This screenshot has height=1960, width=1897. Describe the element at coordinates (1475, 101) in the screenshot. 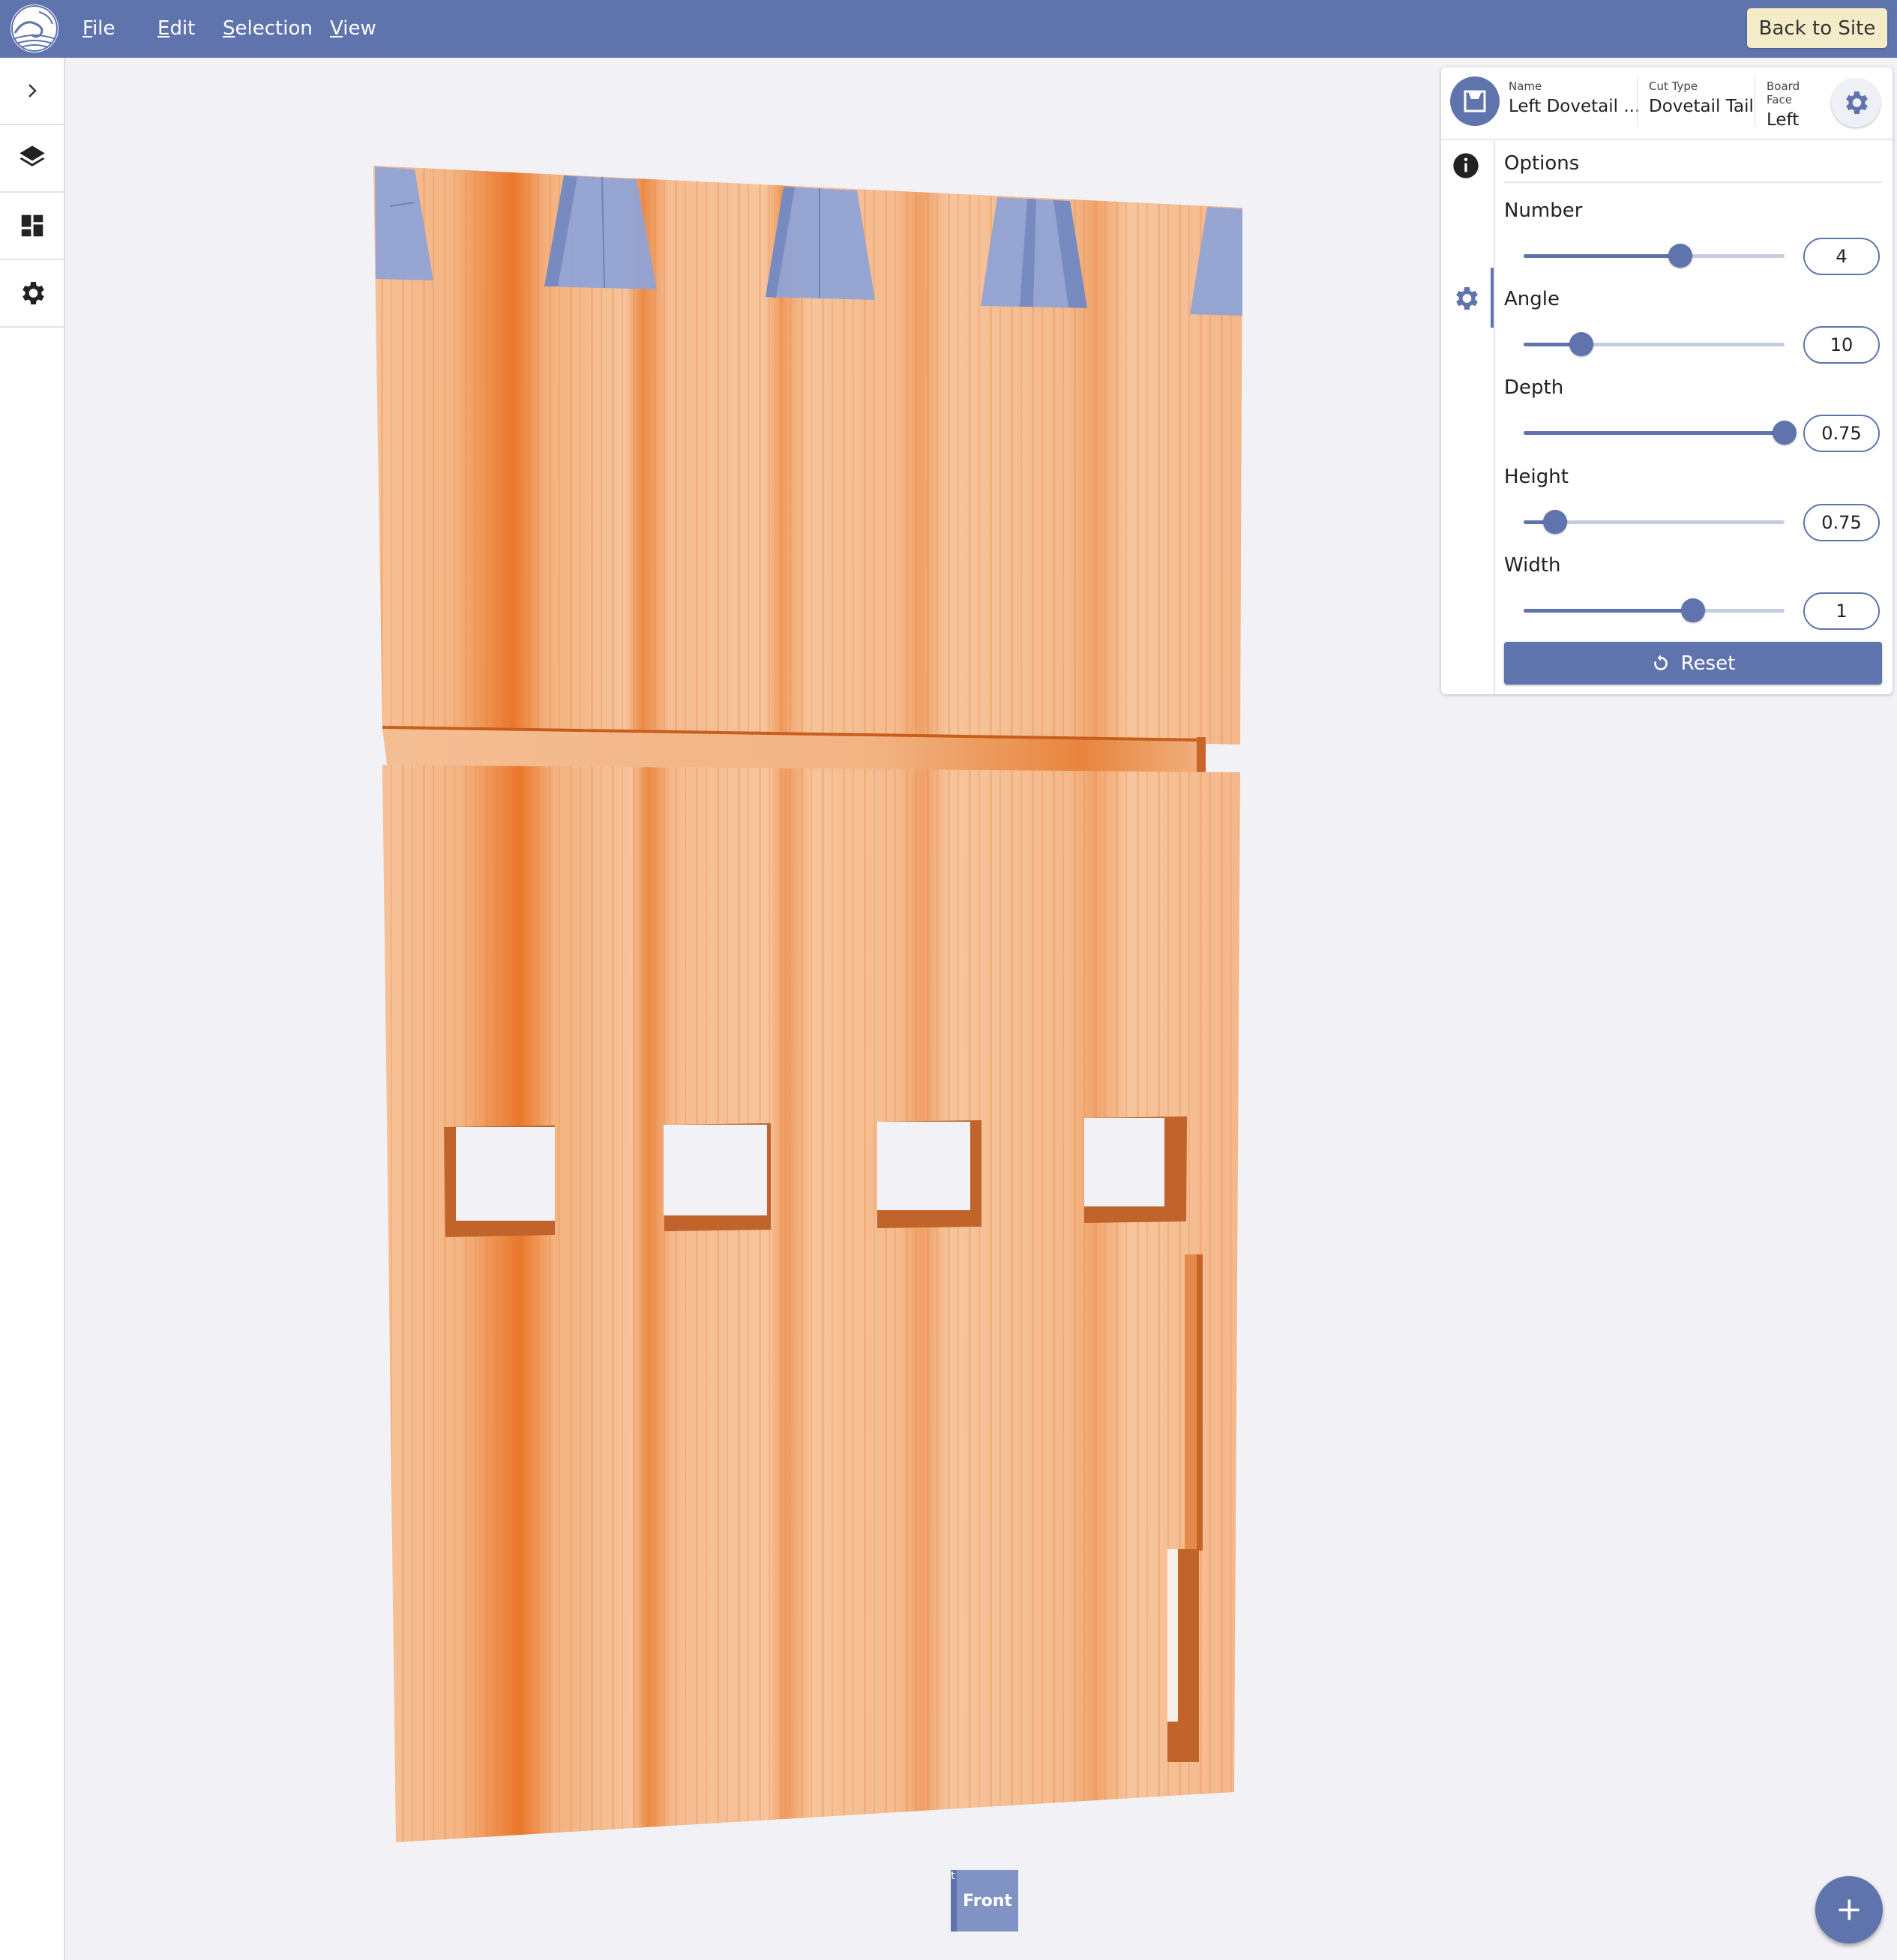

I see `cut-type-icon` at that location.